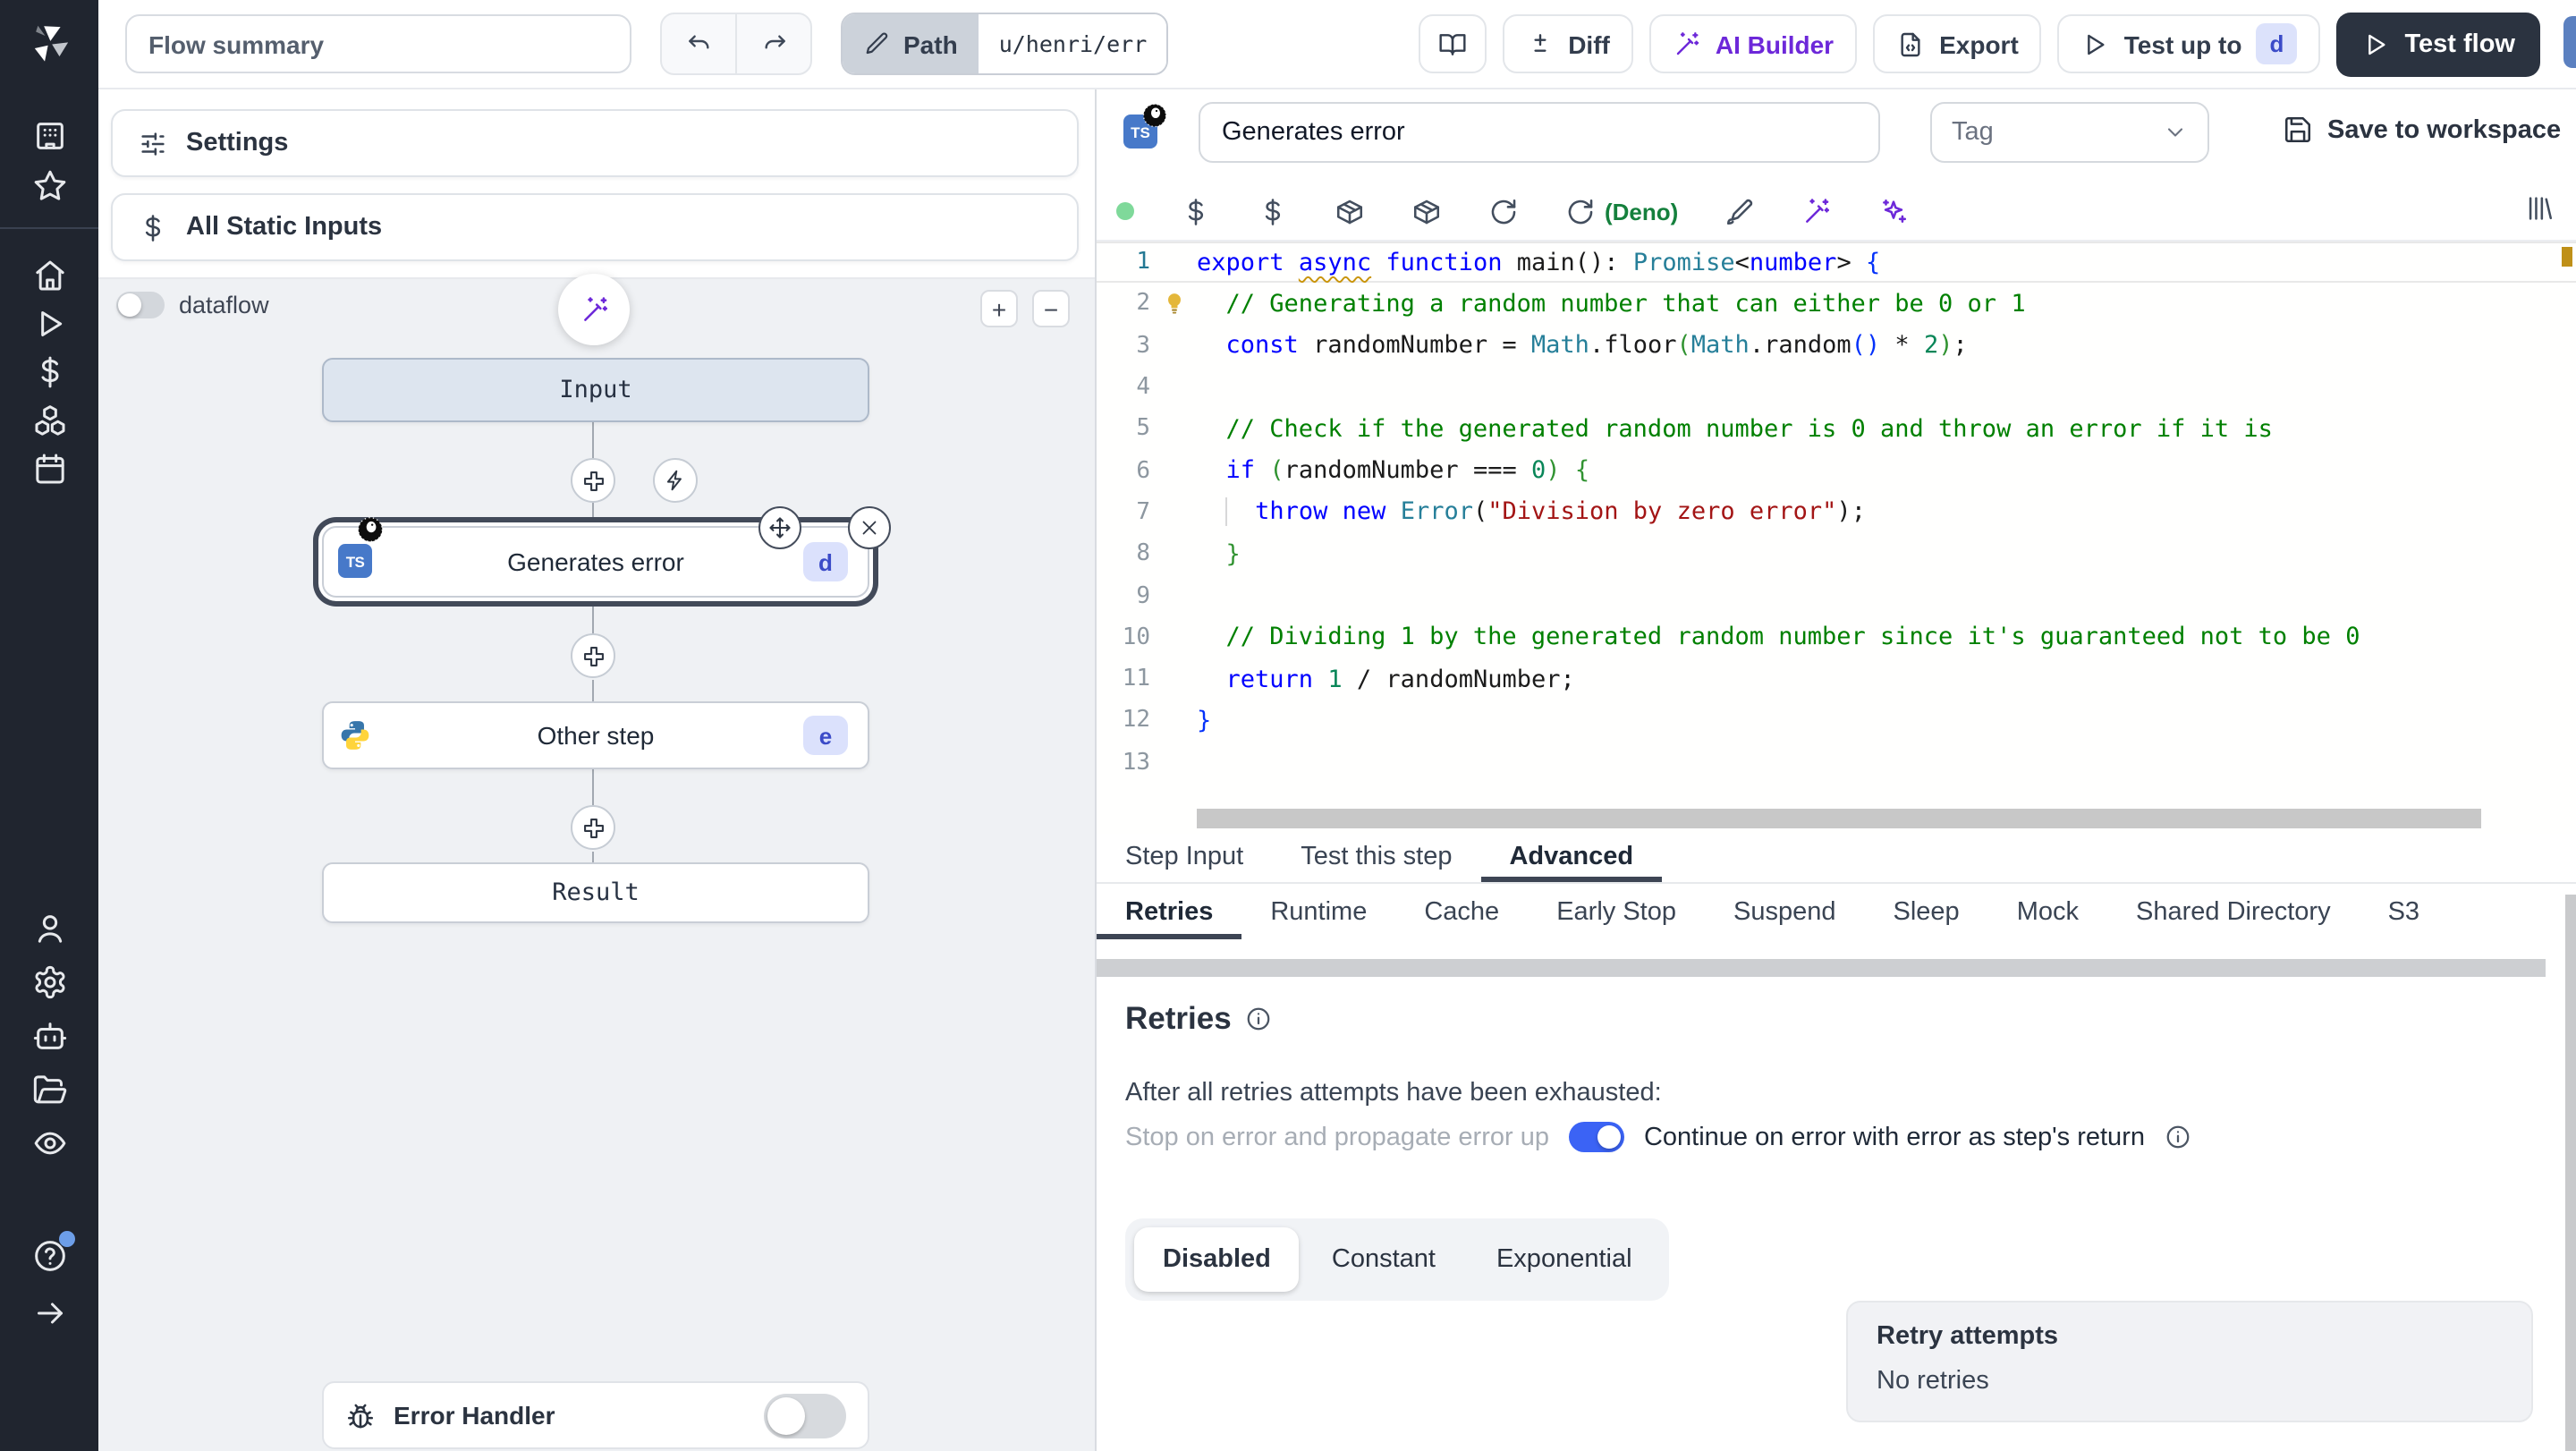  I want to click on sidebar-item-folders, so click(49, 1089).